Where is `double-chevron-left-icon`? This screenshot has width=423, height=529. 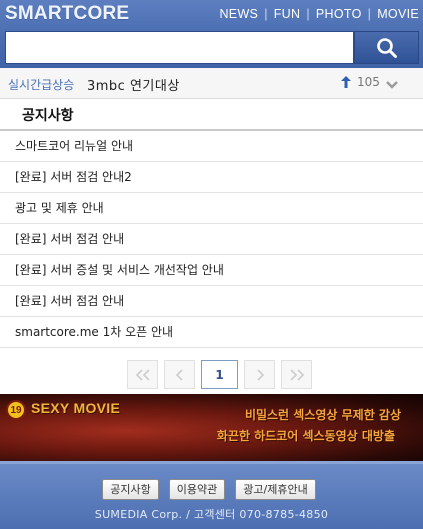
double-chevron-left-icon is located at coordinates (142, 374).